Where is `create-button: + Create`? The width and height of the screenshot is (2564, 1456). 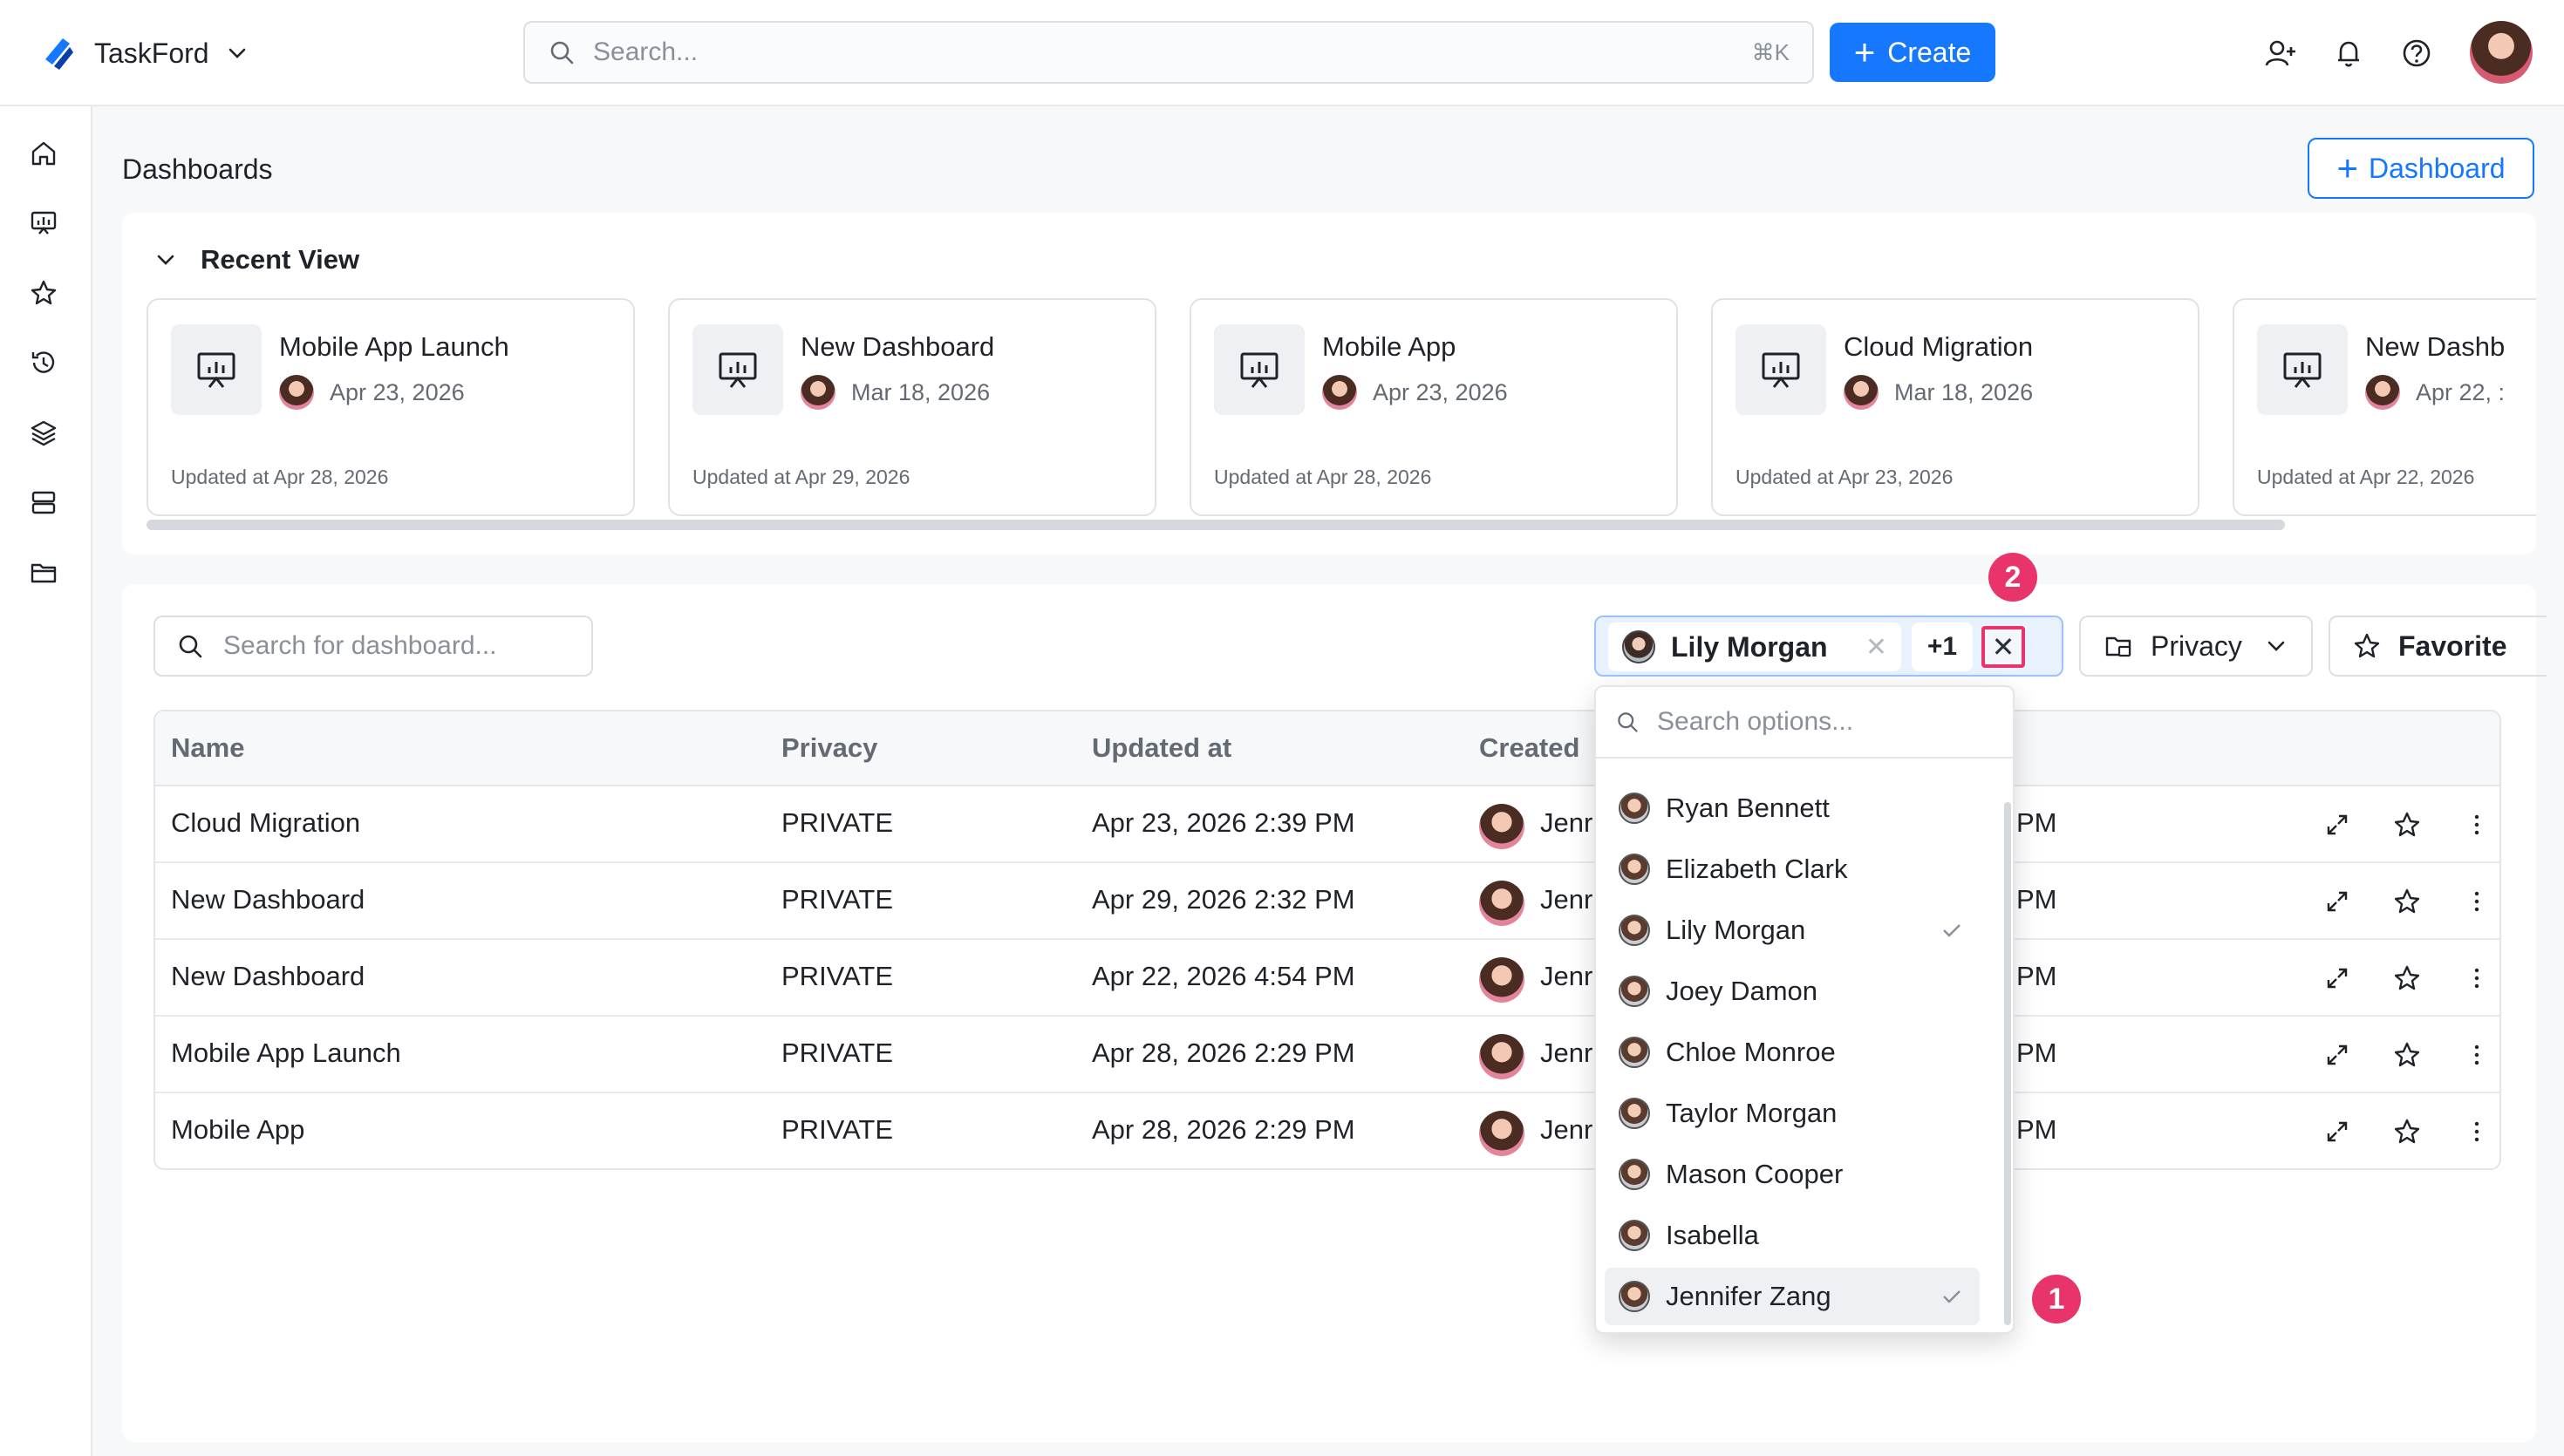
create-button: + Create is located at coordinates (1913, 52).